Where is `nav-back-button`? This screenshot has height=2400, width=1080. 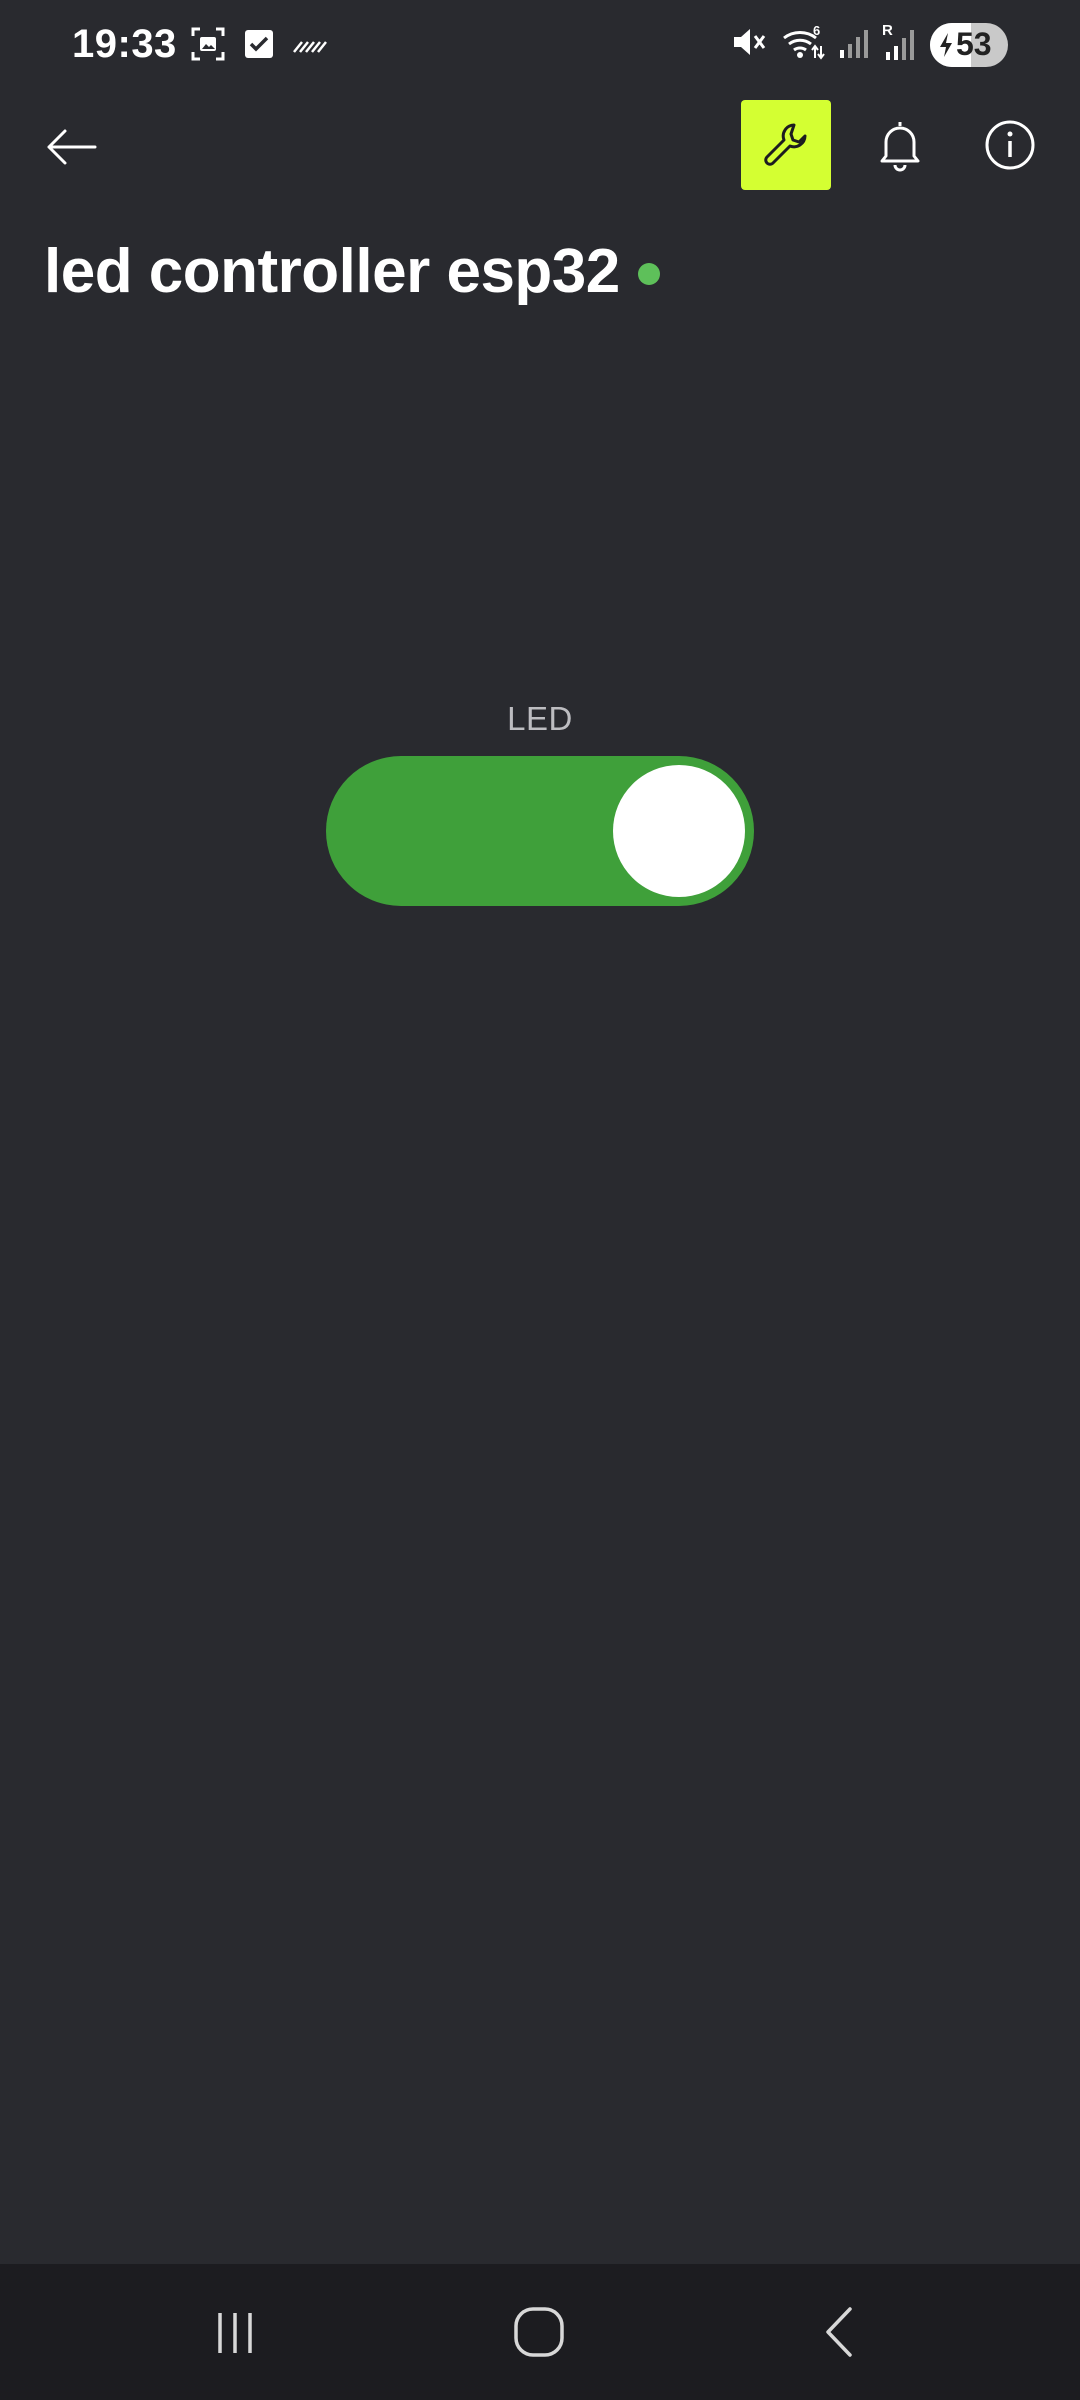
nav-back-button is located at coordinates (841, 2332).